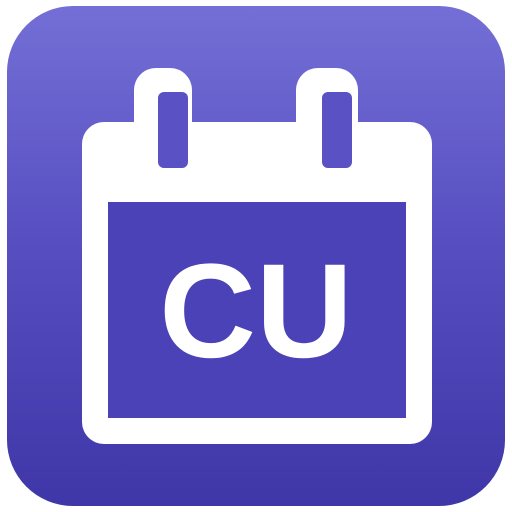 The image size is (512, 512). What do you see at coordinates (337, 130) in the screenshot?
I see `calendar-ring-right-hole` at bounding box center [337, 130].